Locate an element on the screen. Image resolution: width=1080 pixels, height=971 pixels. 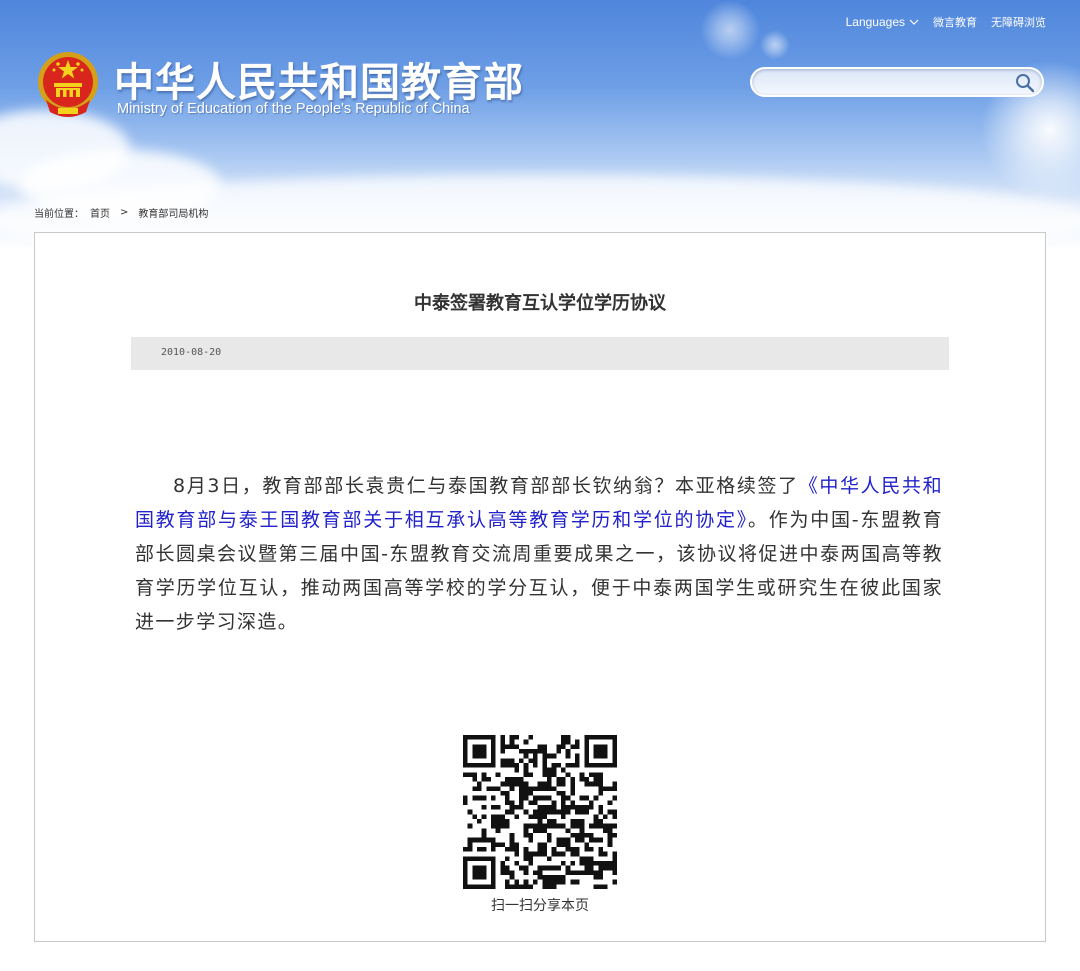
breadcrumb-home: 首页 is located at coordinates (100, 212).